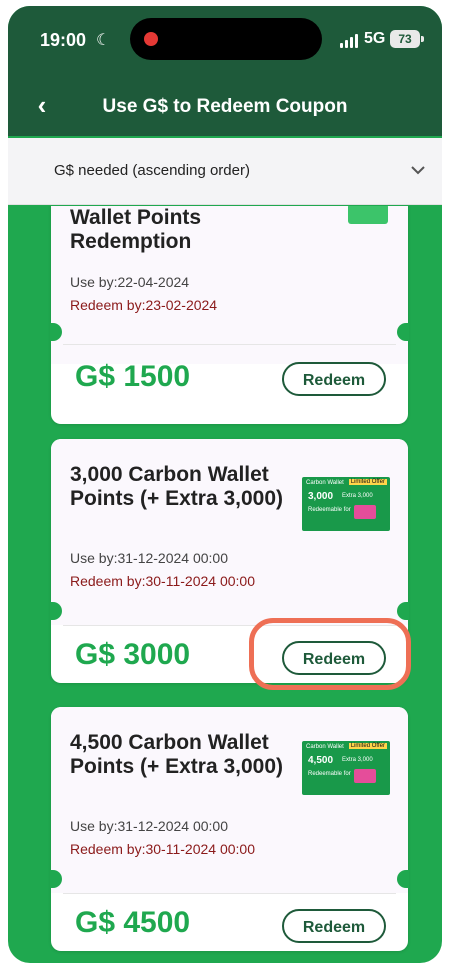 The image size is (449, 969). What do you see at coordinates (321, 760) in the screenshot?
I see `thumb-points: 4,500` at bounding box center [321, 760].